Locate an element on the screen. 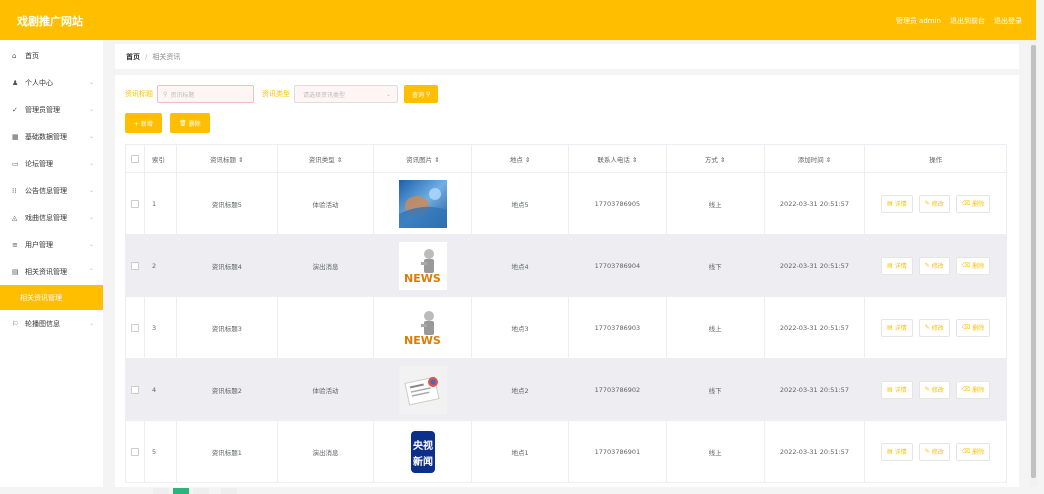  image-cell is located at coordinates (423, 389).